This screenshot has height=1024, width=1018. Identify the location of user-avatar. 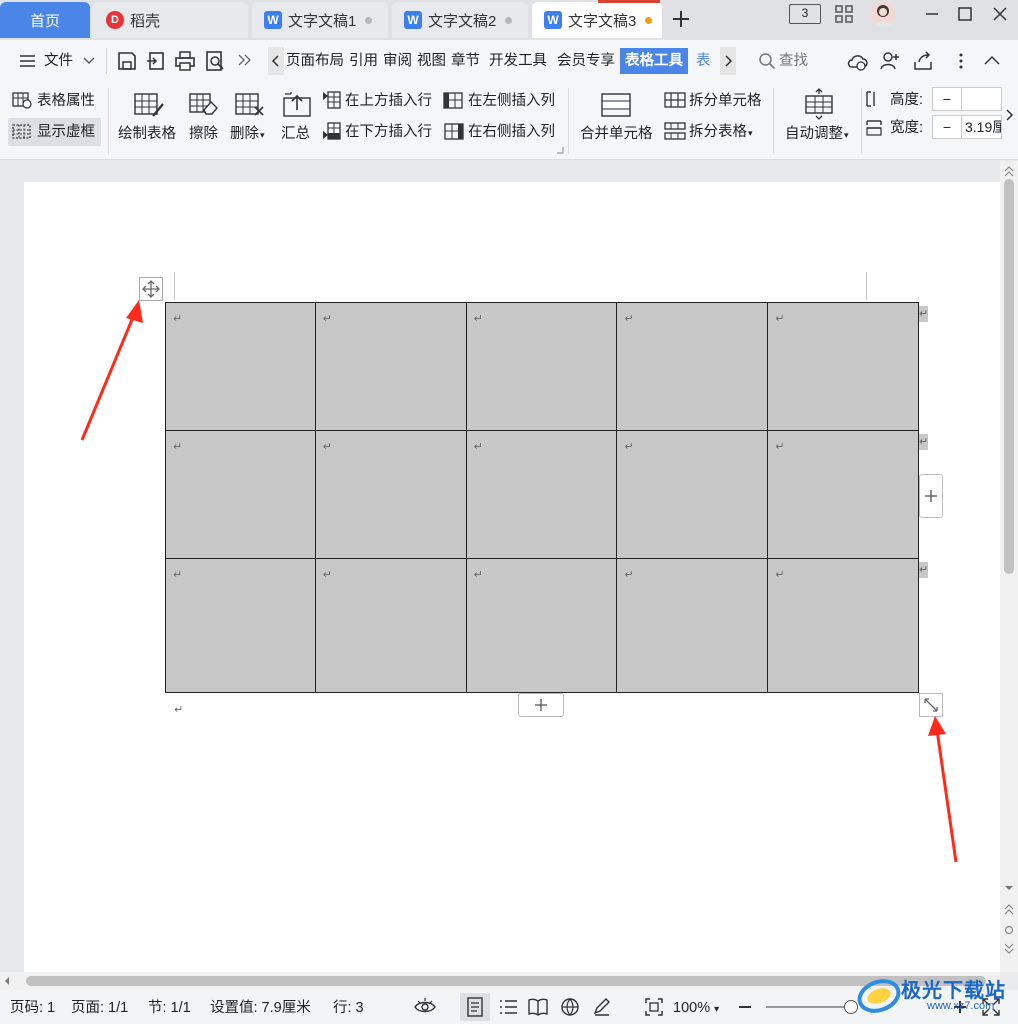
(883, 14).